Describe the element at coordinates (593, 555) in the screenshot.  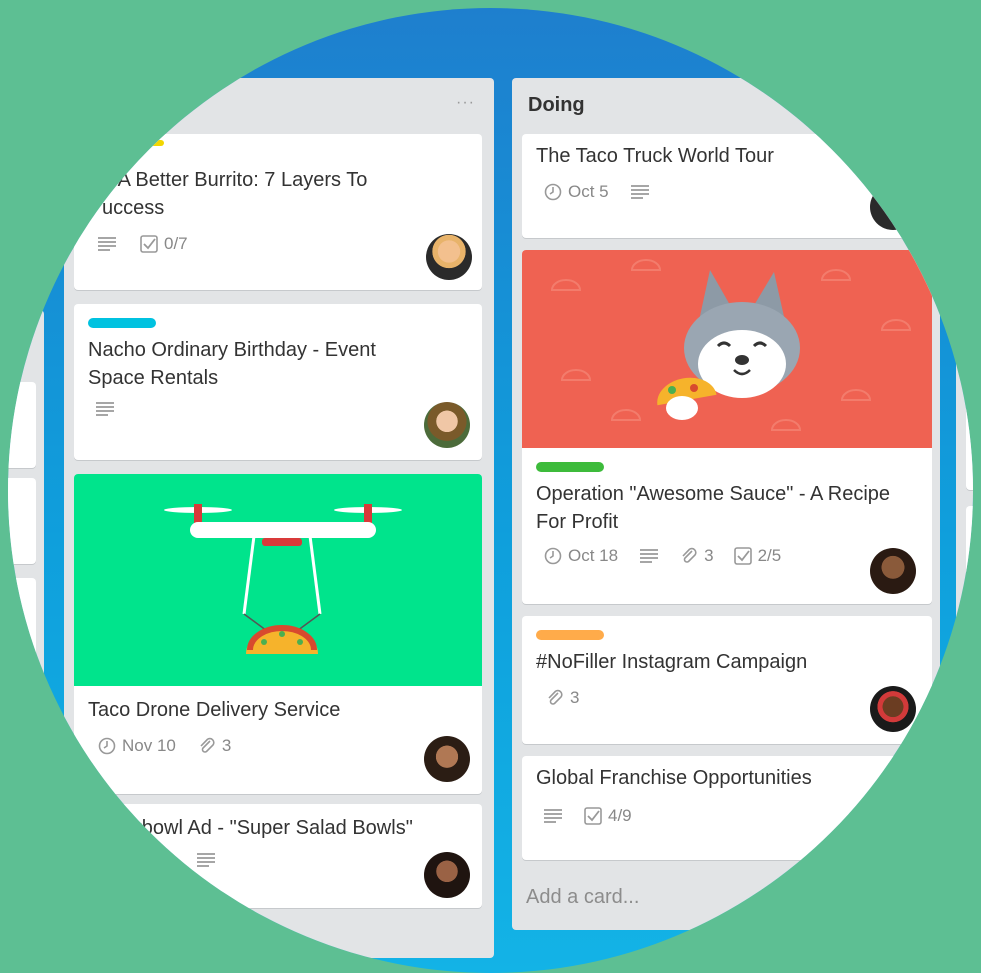
I see `due-date: Oct 18` at that location.